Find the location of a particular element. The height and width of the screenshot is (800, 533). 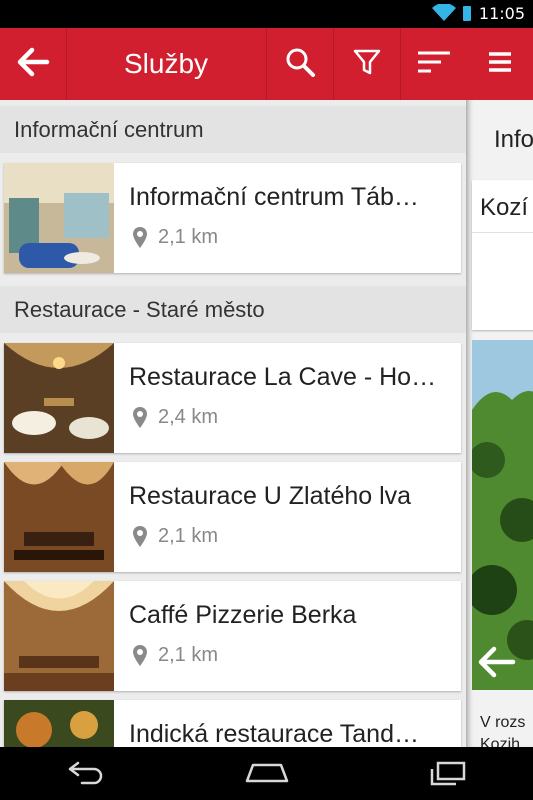

section-header: Restaurace - Staré město is located at coordinates (233, 309).